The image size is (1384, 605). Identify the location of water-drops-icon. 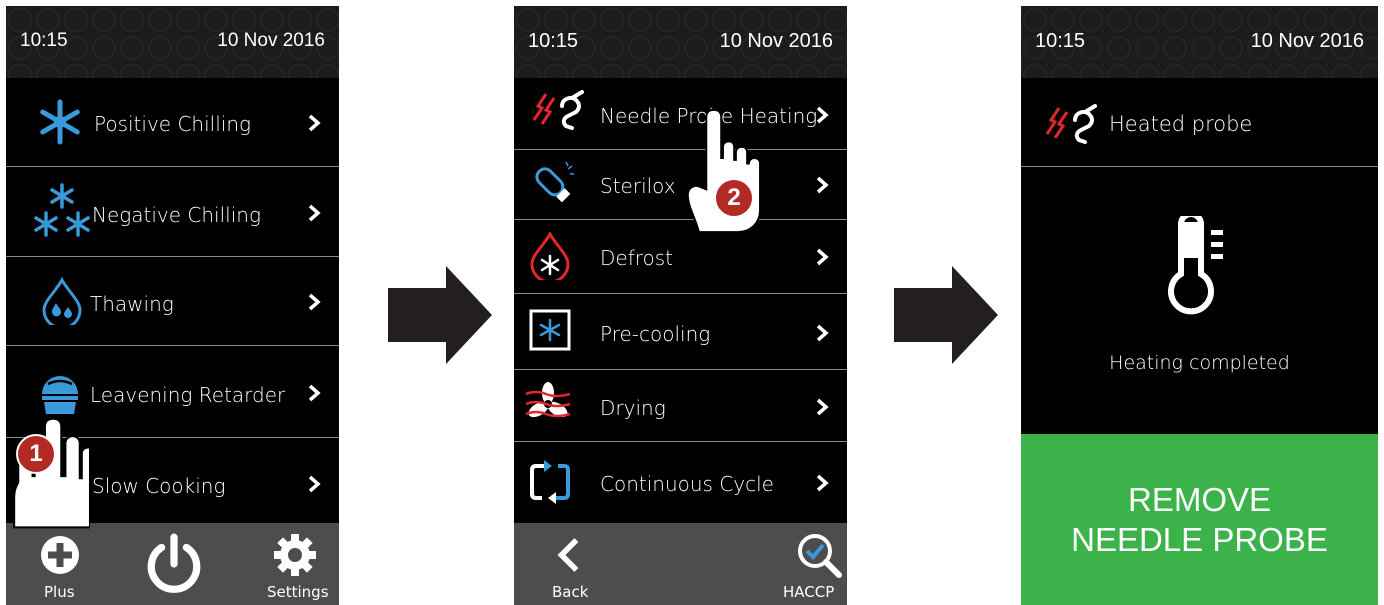
(62, 301).